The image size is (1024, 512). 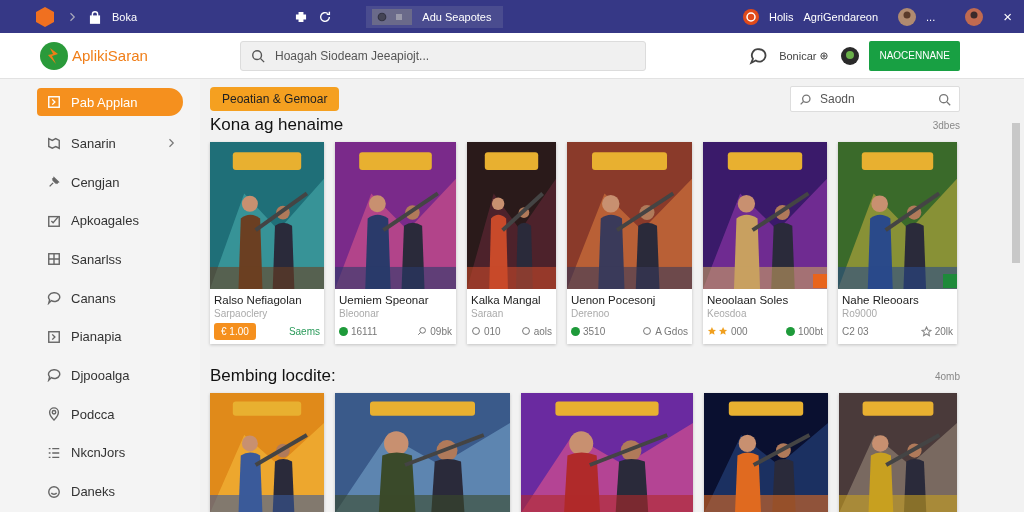 What do you see at coordinates (301, 16) in the screenshot?
I see `puzzle-icon` at bounding box center [301, 16].